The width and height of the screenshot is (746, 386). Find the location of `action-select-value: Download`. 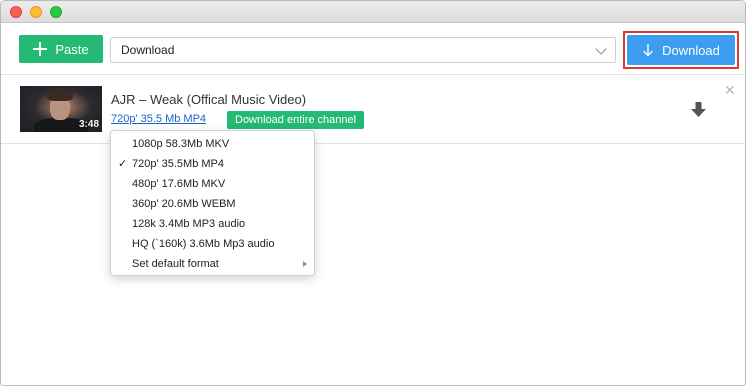

action-select-value: Download is located at coordinates (148, 50).